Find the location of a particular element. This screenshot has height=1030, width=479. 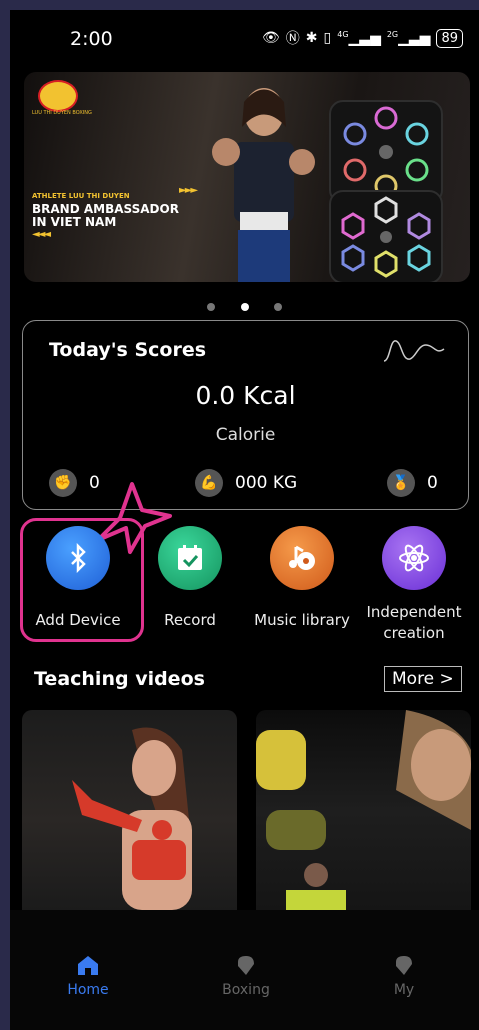

eye-icon: 👁 is located at coordinates (271, 38).